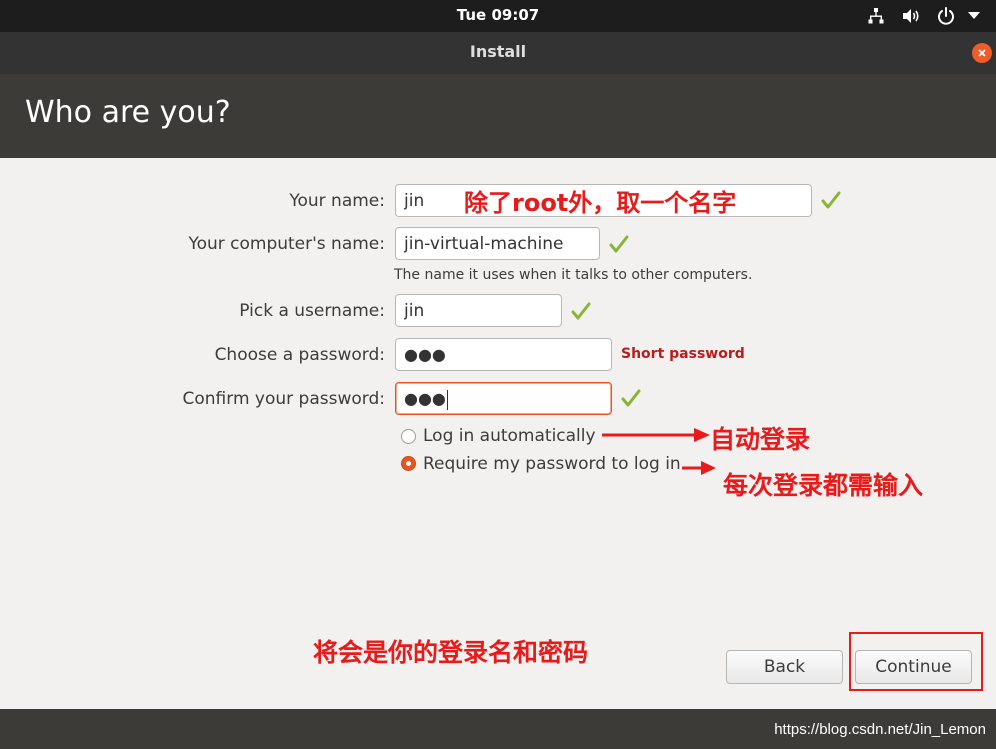 The width and height of the screenshot is (996, 749). I want to click on chevron-down-icon, so click(974, 16).